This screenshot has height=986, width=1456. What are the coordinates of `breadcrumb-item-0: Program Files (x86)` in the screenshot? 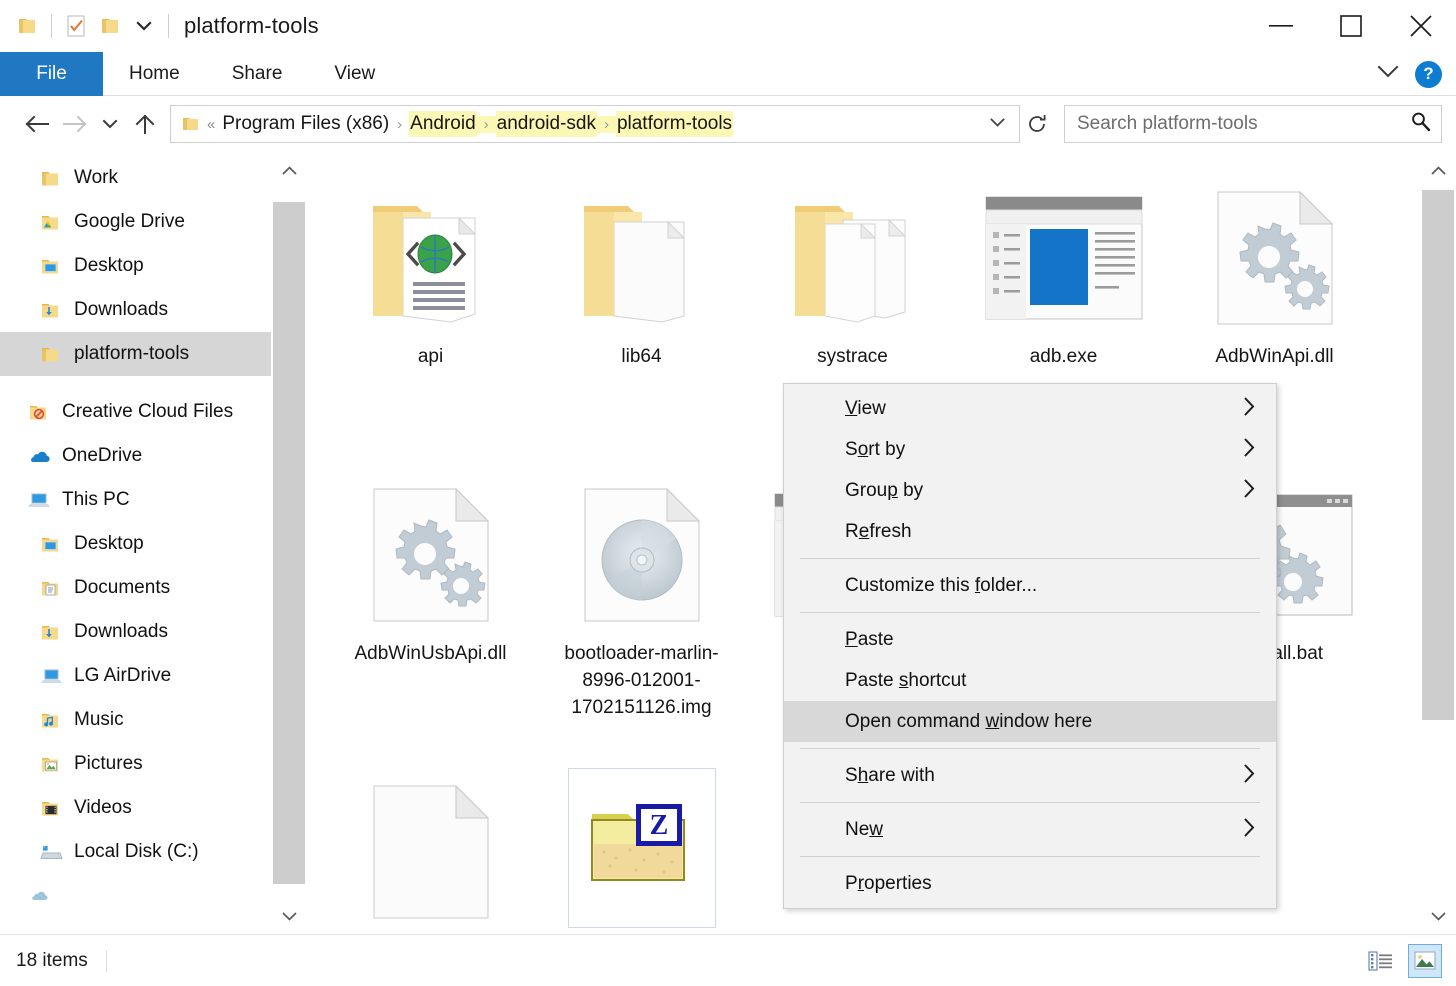 It's located at (305, 124).